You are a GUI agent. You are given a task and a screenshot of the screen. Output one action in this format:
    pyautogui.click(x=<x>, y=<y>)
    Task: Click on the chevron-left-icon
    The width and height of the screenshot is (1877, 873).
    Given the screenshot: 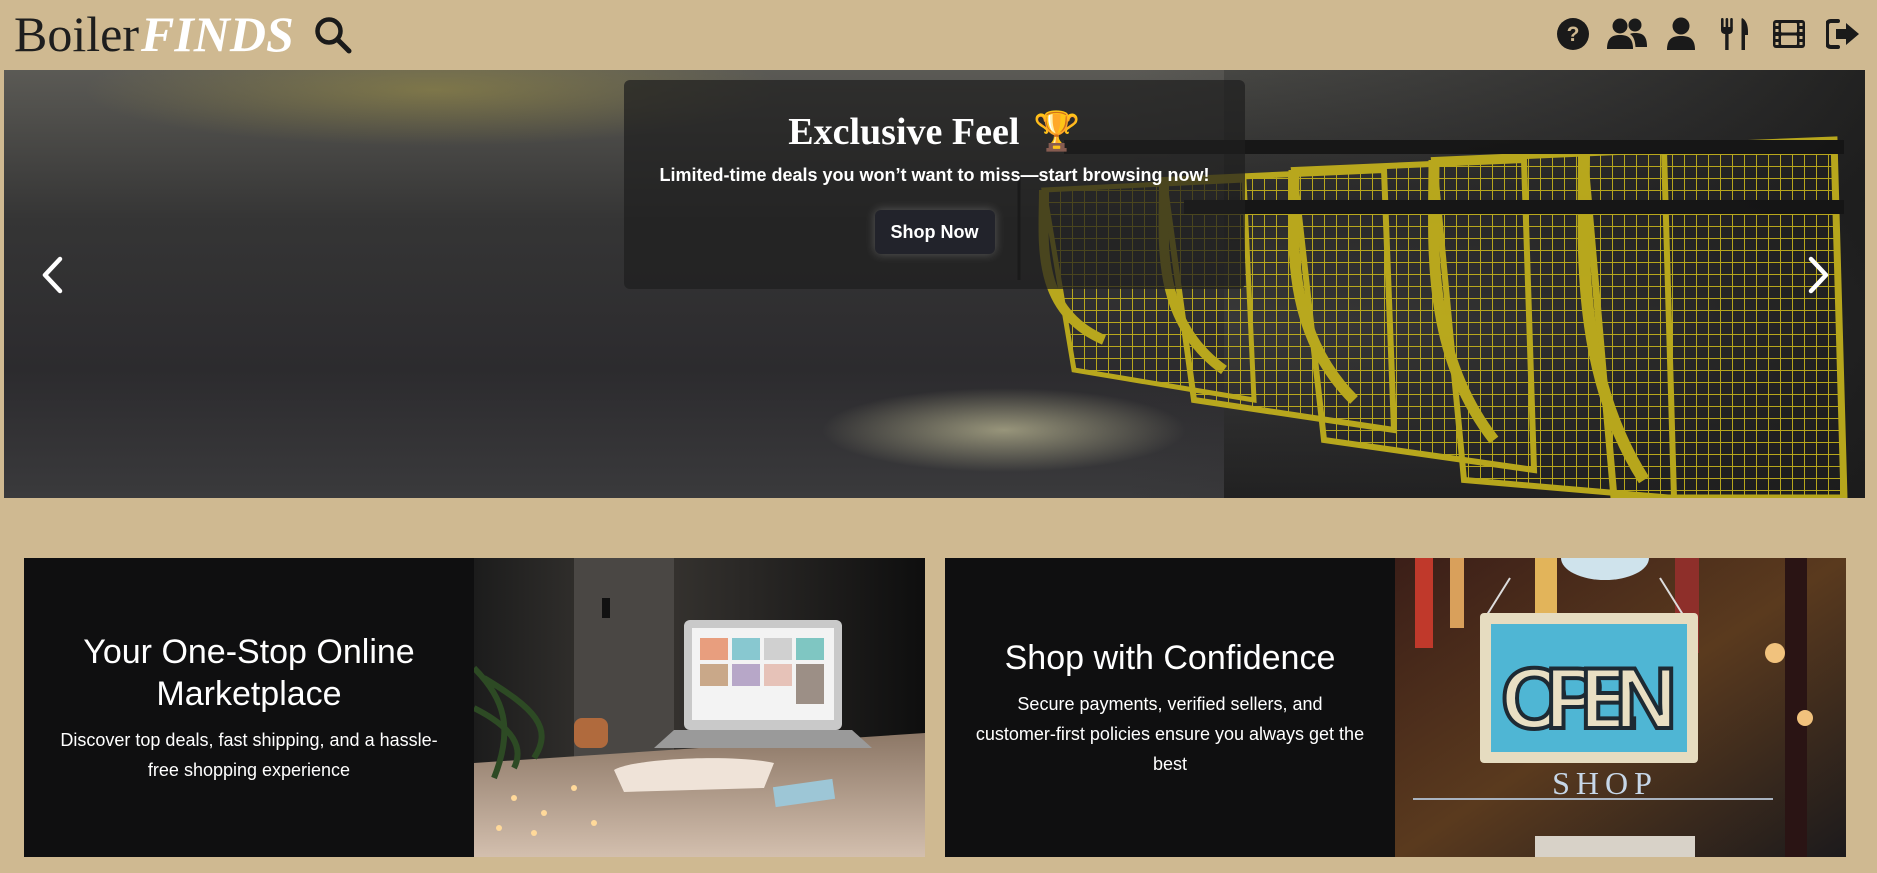 What is the action you would take?
    pyautogui.click(x=52, y=275)
    